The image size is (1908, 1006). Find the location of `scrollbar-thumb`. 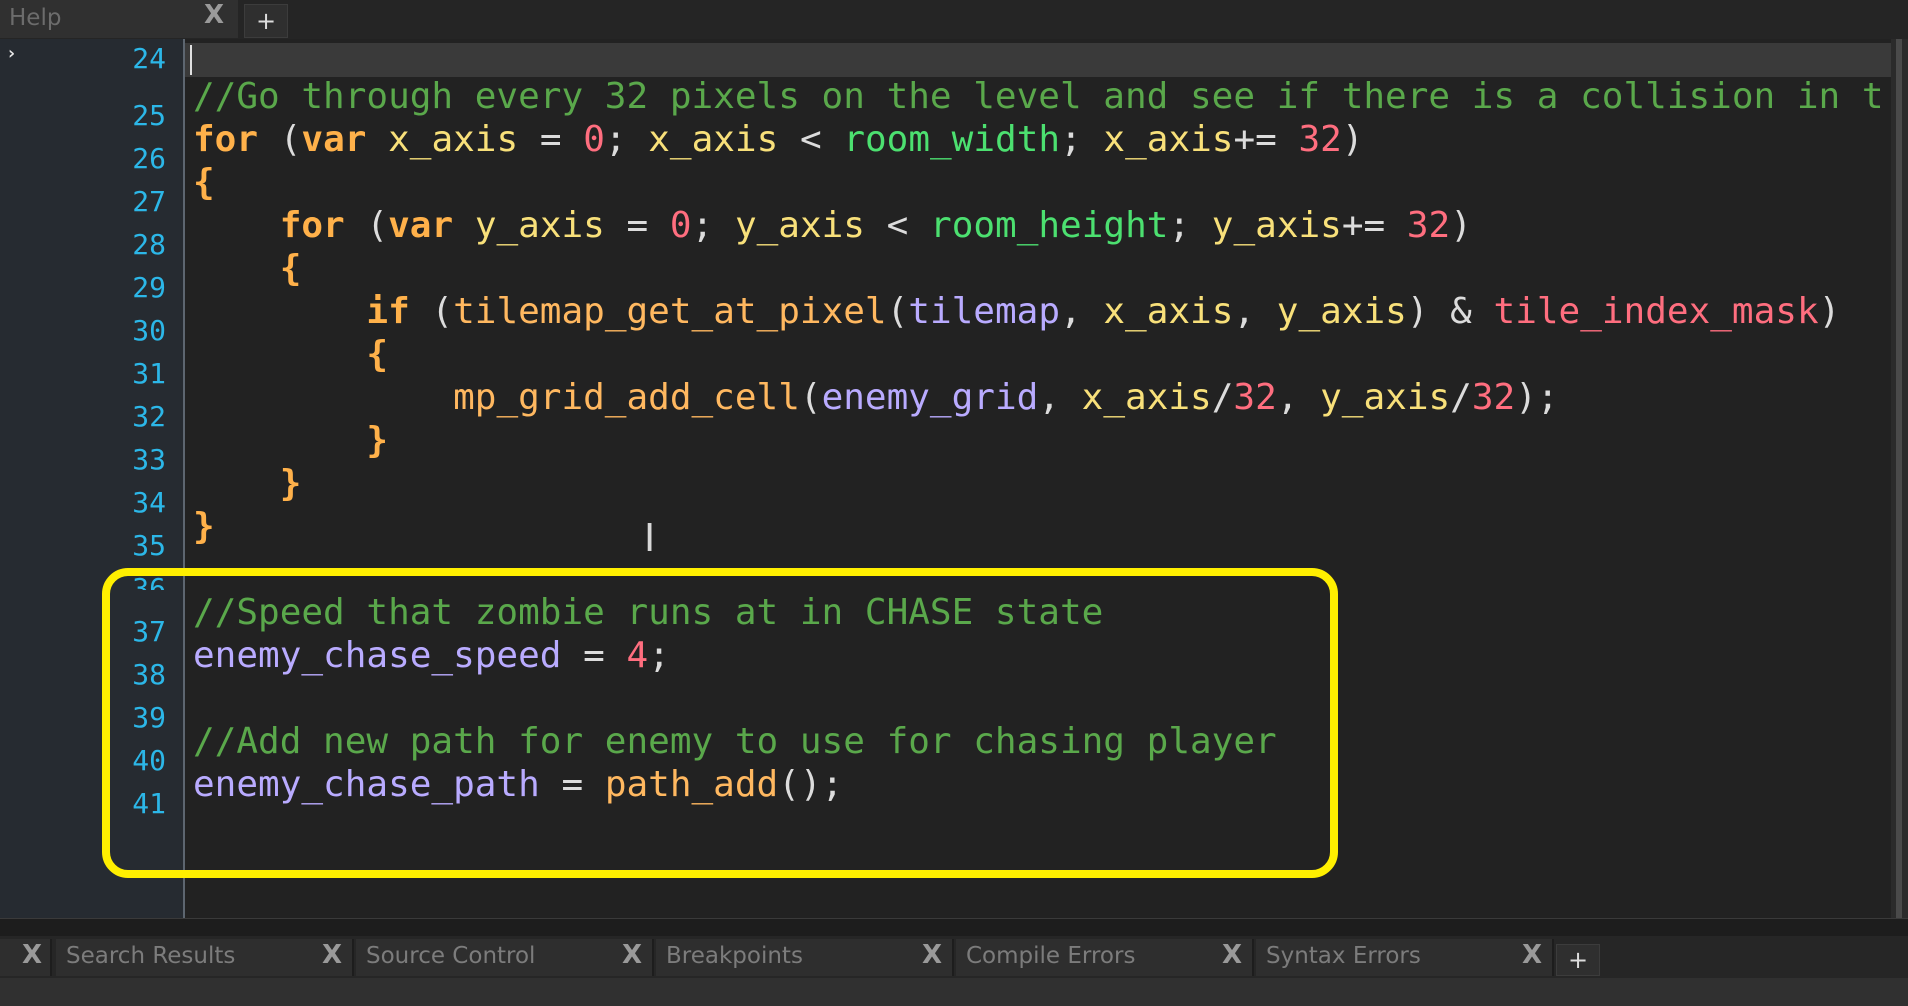

scrollbar-thumb is located at coordinates (1899, 479).